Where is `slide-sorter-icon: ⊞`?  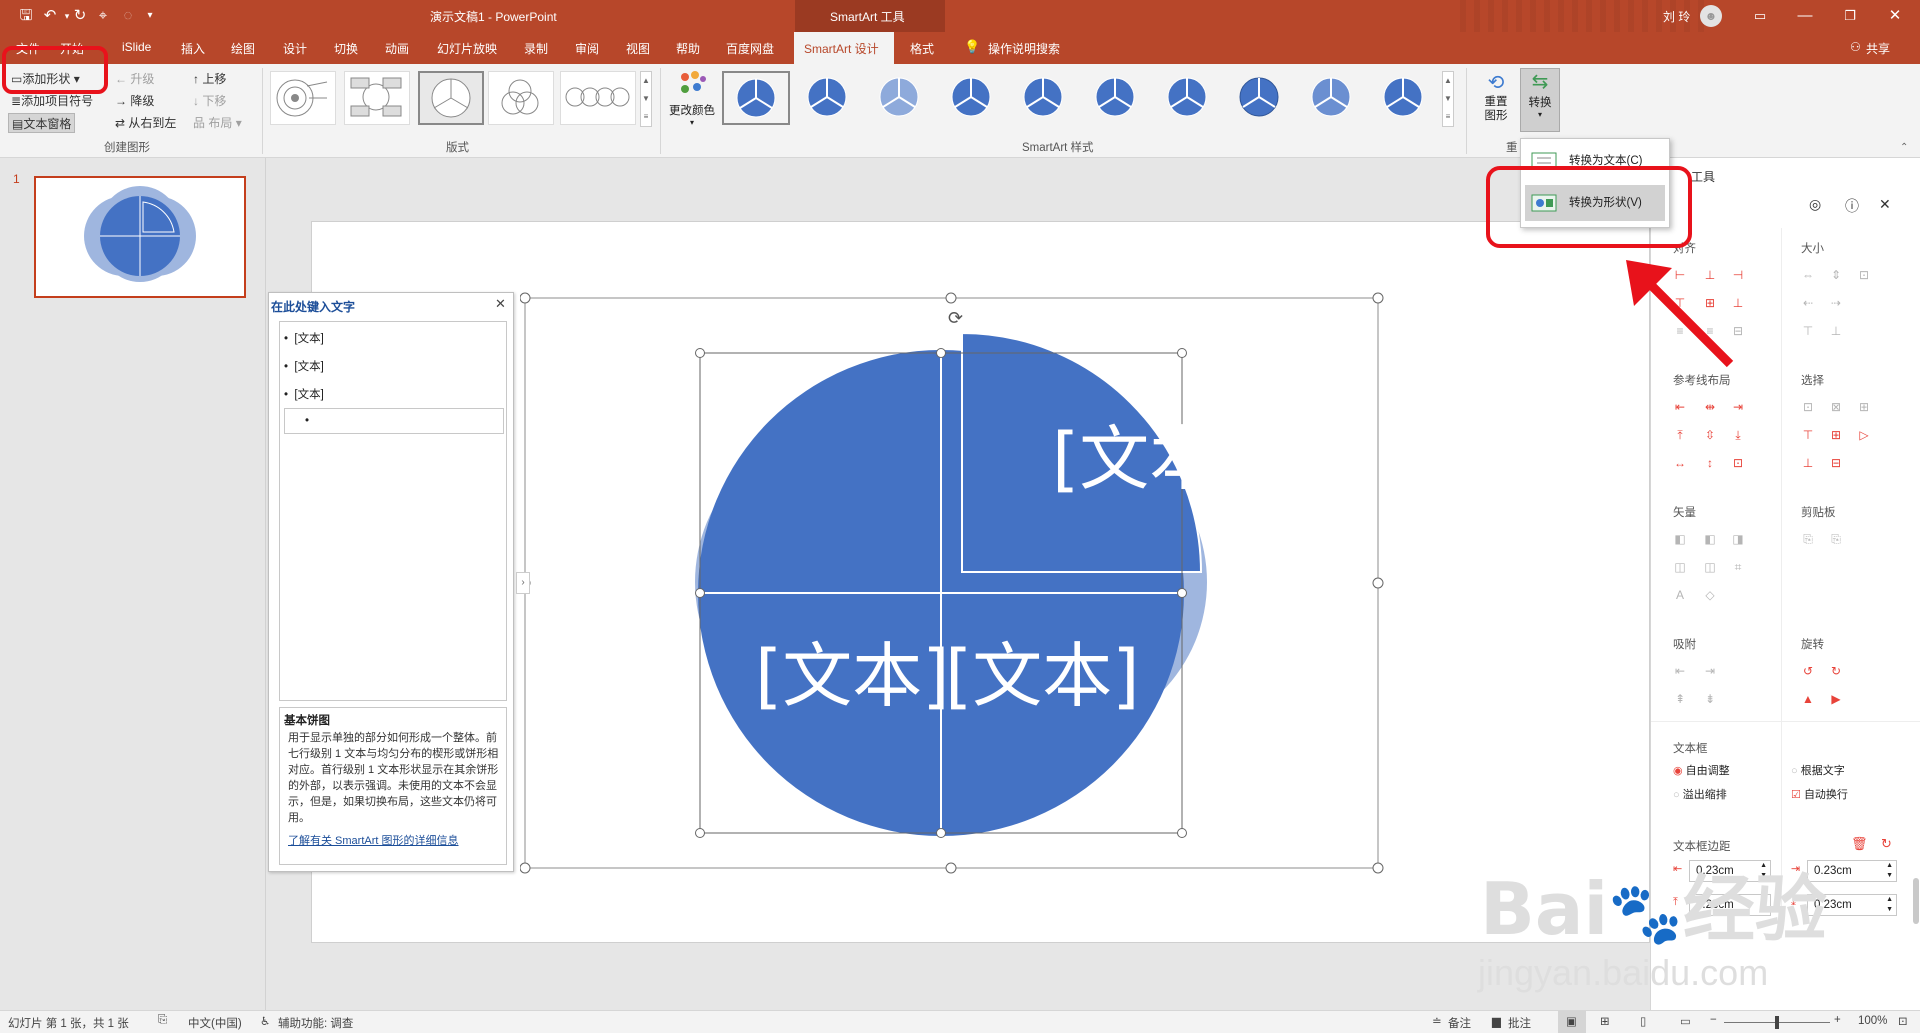 slide-sorter-icon: ⊞ is located at coordinates (1605, 1021).